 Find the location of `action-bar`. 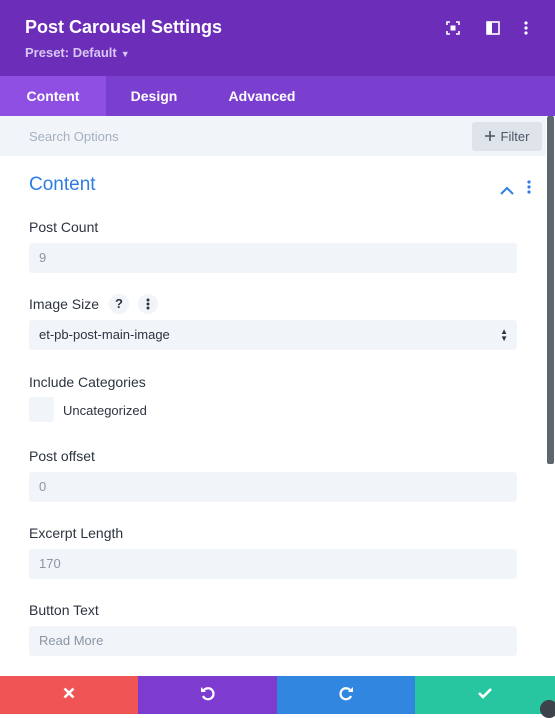

action-bar is located at coordinates (277, 695).